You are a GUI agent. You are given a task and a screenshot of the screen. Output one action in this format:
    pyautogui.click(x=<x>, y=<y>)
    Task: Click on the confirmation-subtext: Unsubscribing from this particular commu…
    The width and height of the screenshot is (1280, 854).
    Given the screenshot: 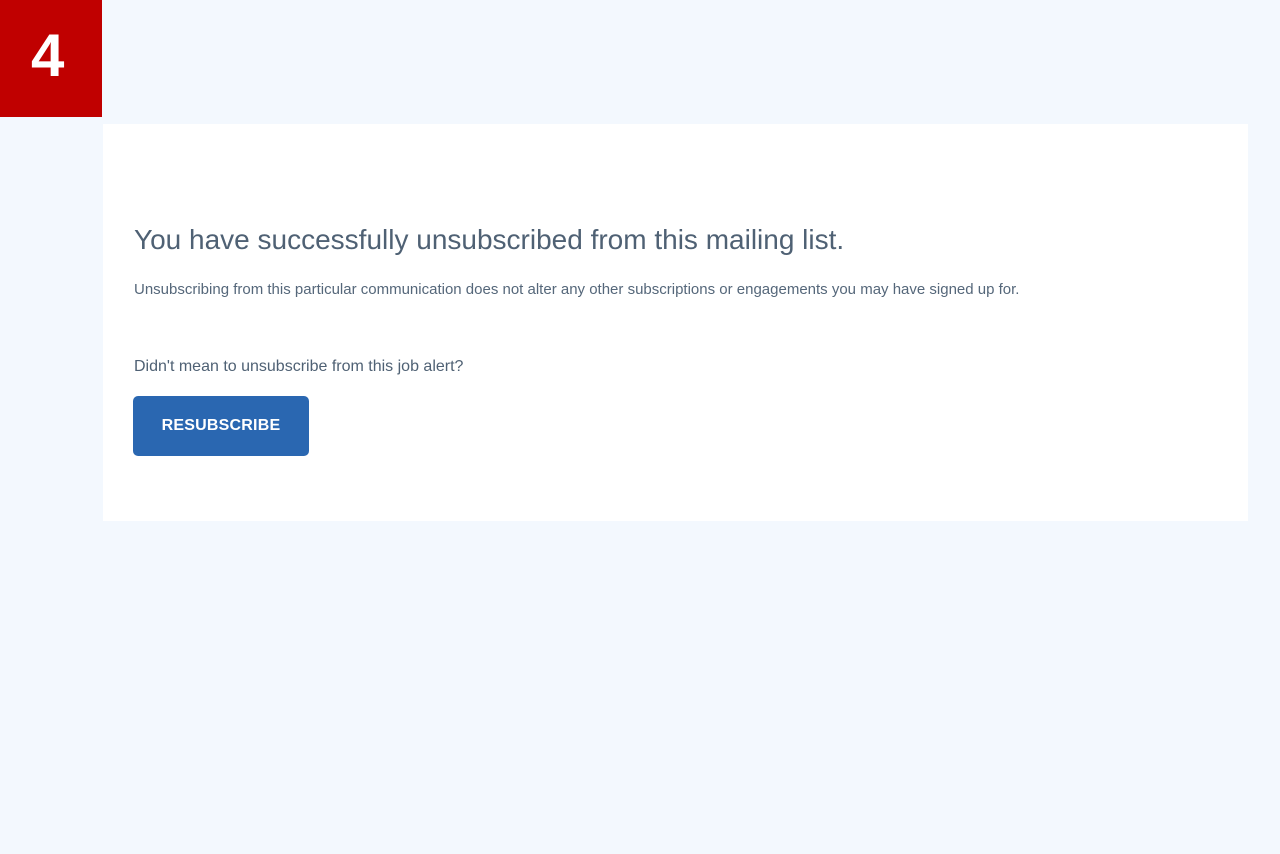 What is the action you would take?
    pyautogui.click(x=577, y=289)
    